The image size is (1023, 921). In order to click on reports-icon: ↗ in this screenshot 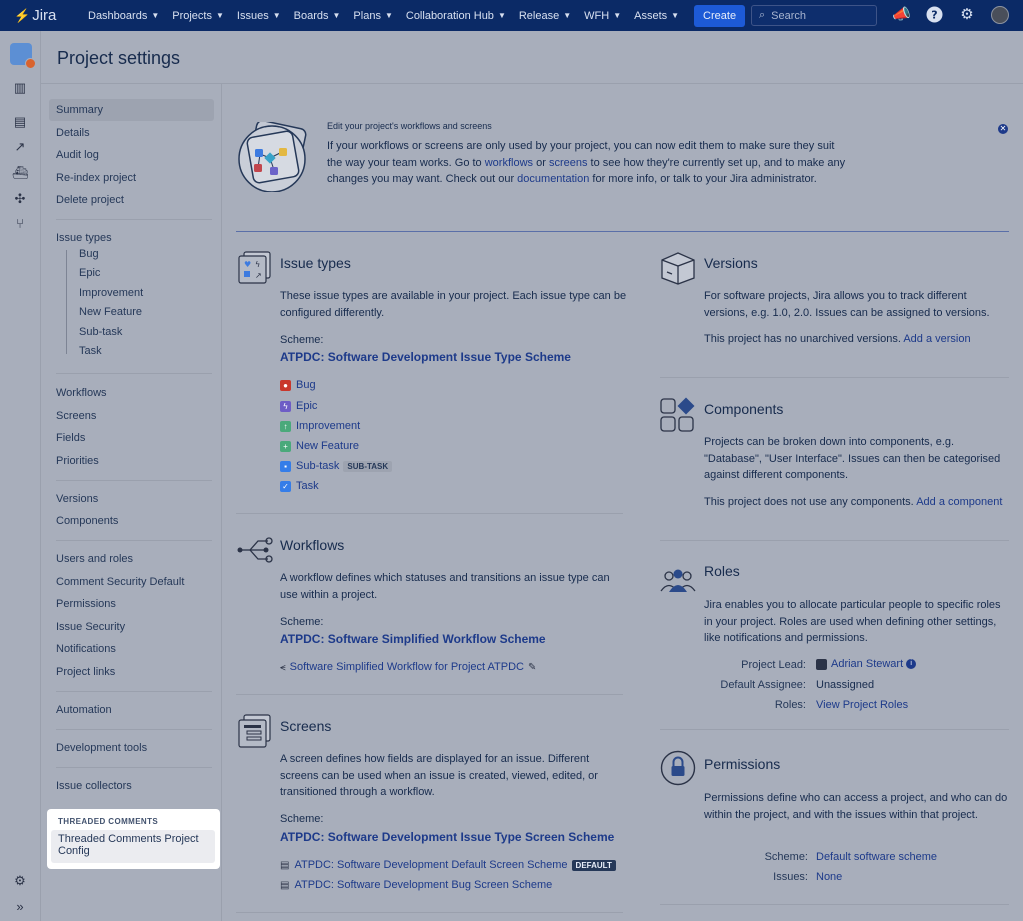, I will do `click(20, 147)`.